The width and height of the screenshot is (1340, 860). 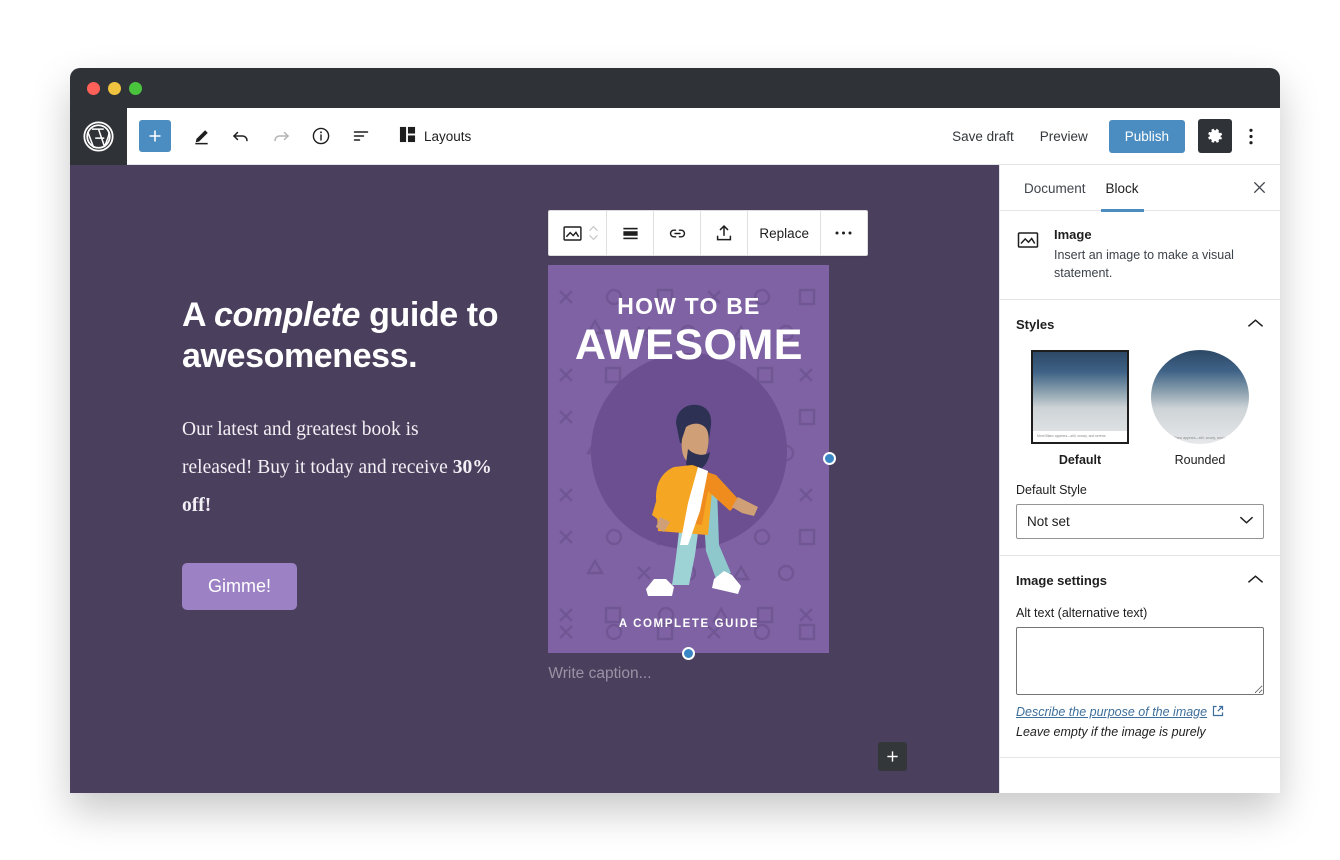 What do you see at coordinates (407, 136) in the screenshot?
I see `layouts-grid-icon` at bounding box center [407, 136].